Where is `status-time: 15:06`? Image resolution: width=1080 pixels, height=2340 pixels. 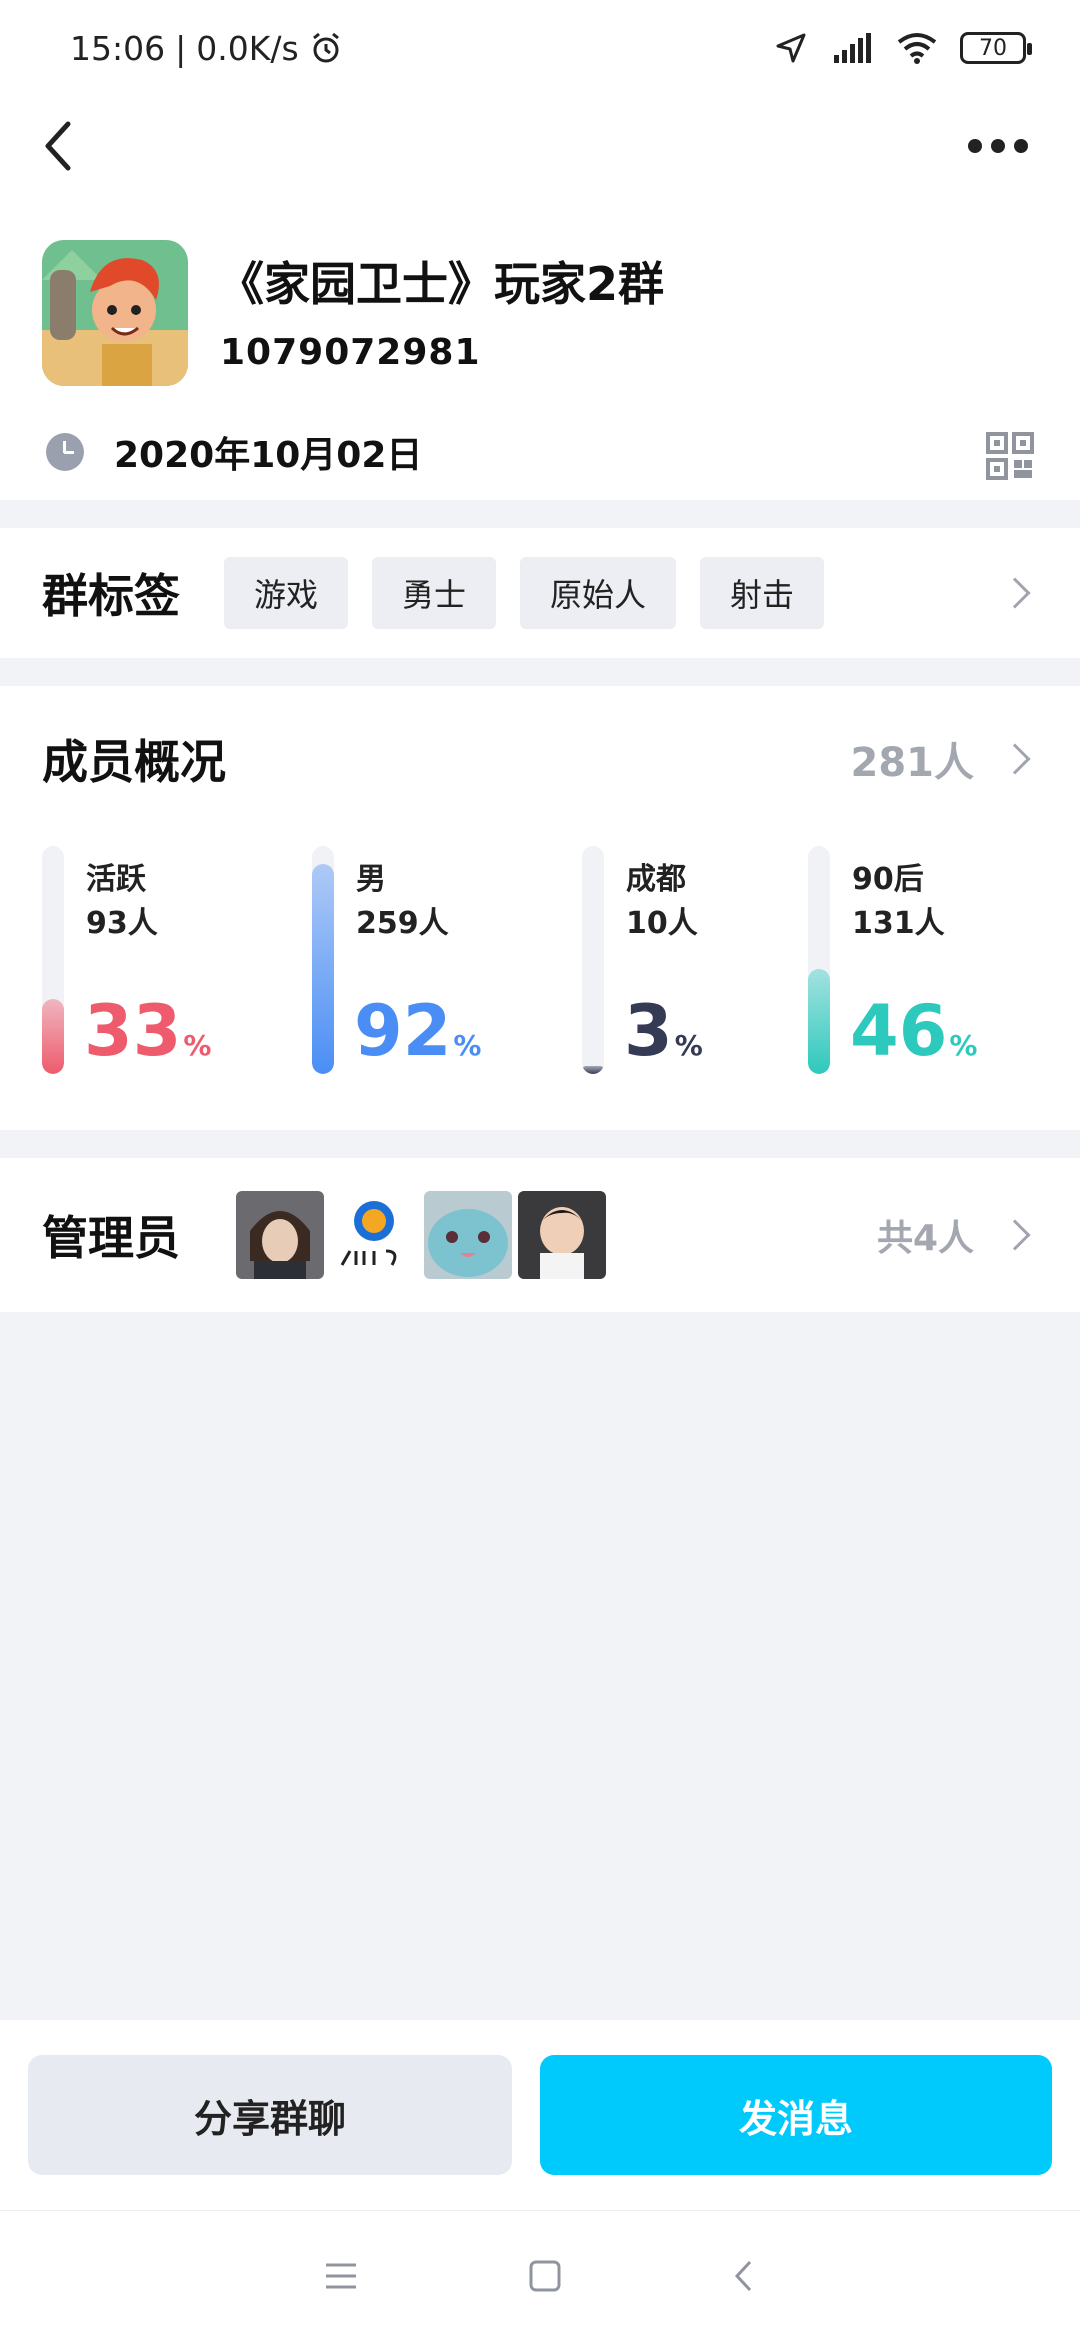
status-time: 15:06 is located at coordinates (118, 48).